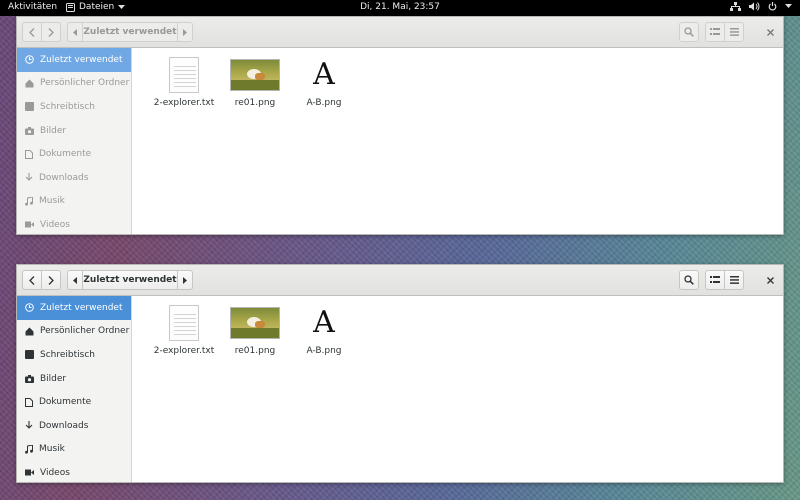 The height and width of the screenshot is (500, 800). Describe the element at coordinates (81, 59) in the screenshot. I see `sidebar-item-label: Zuletzt verwendet` at that location.